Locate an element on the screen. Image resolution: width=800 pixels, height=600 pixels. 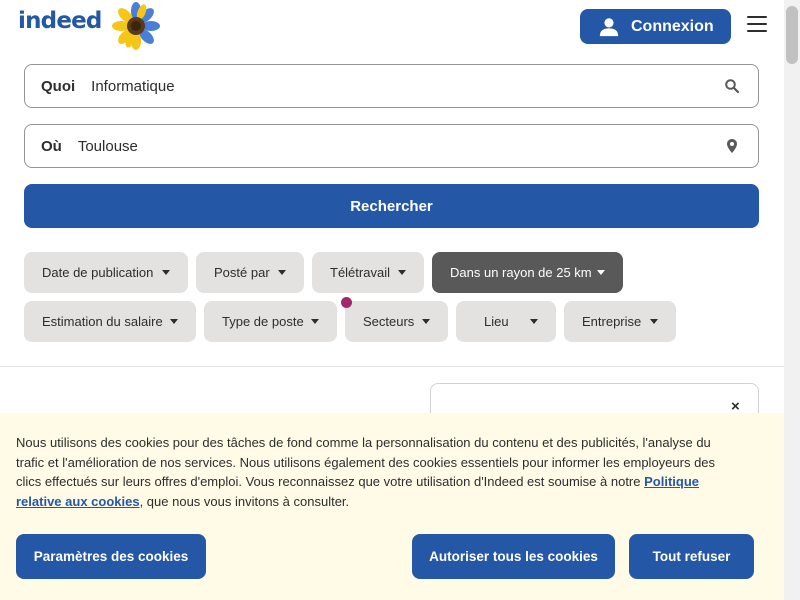
filter-label: Estimation du salaire is located at coordinates (102, 321).